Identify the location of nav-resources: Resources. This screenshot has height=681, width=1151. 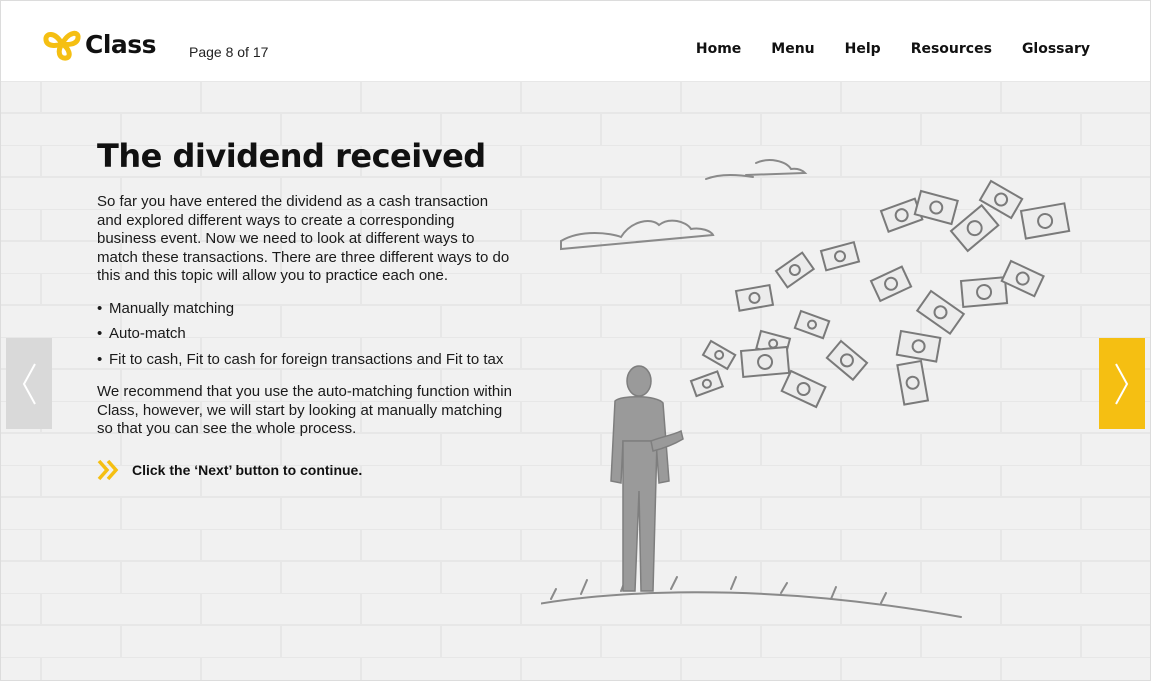
(951, 49).